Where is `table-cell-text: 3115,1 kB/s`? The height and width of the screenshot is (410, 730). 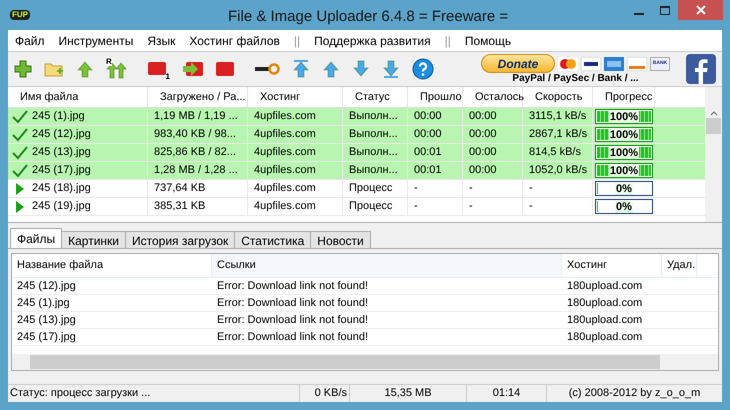
table-cell-text: 3115,1 kB/s is located at coordinates (557, 116).